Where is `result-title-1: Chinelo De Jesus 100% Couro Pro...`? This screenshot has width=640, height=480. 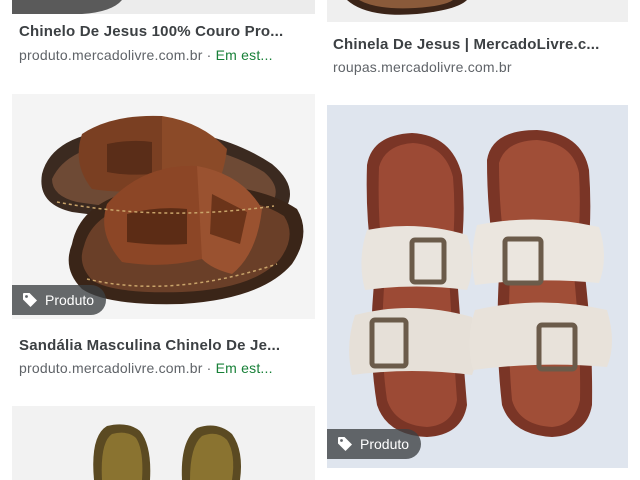
result-title-1: Chinelo De Jesus 100% Couro Pro... is located at coordinates (164, 31).